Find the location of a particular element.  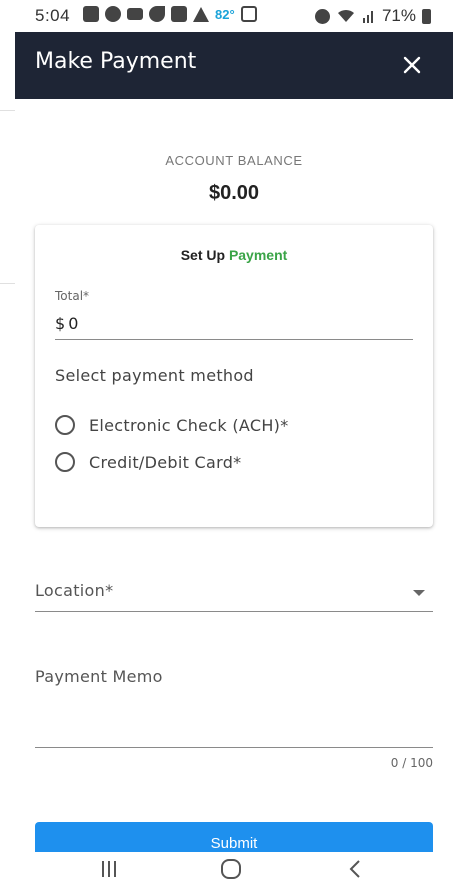

total-label: Total* is located at coordinates (72, 296).